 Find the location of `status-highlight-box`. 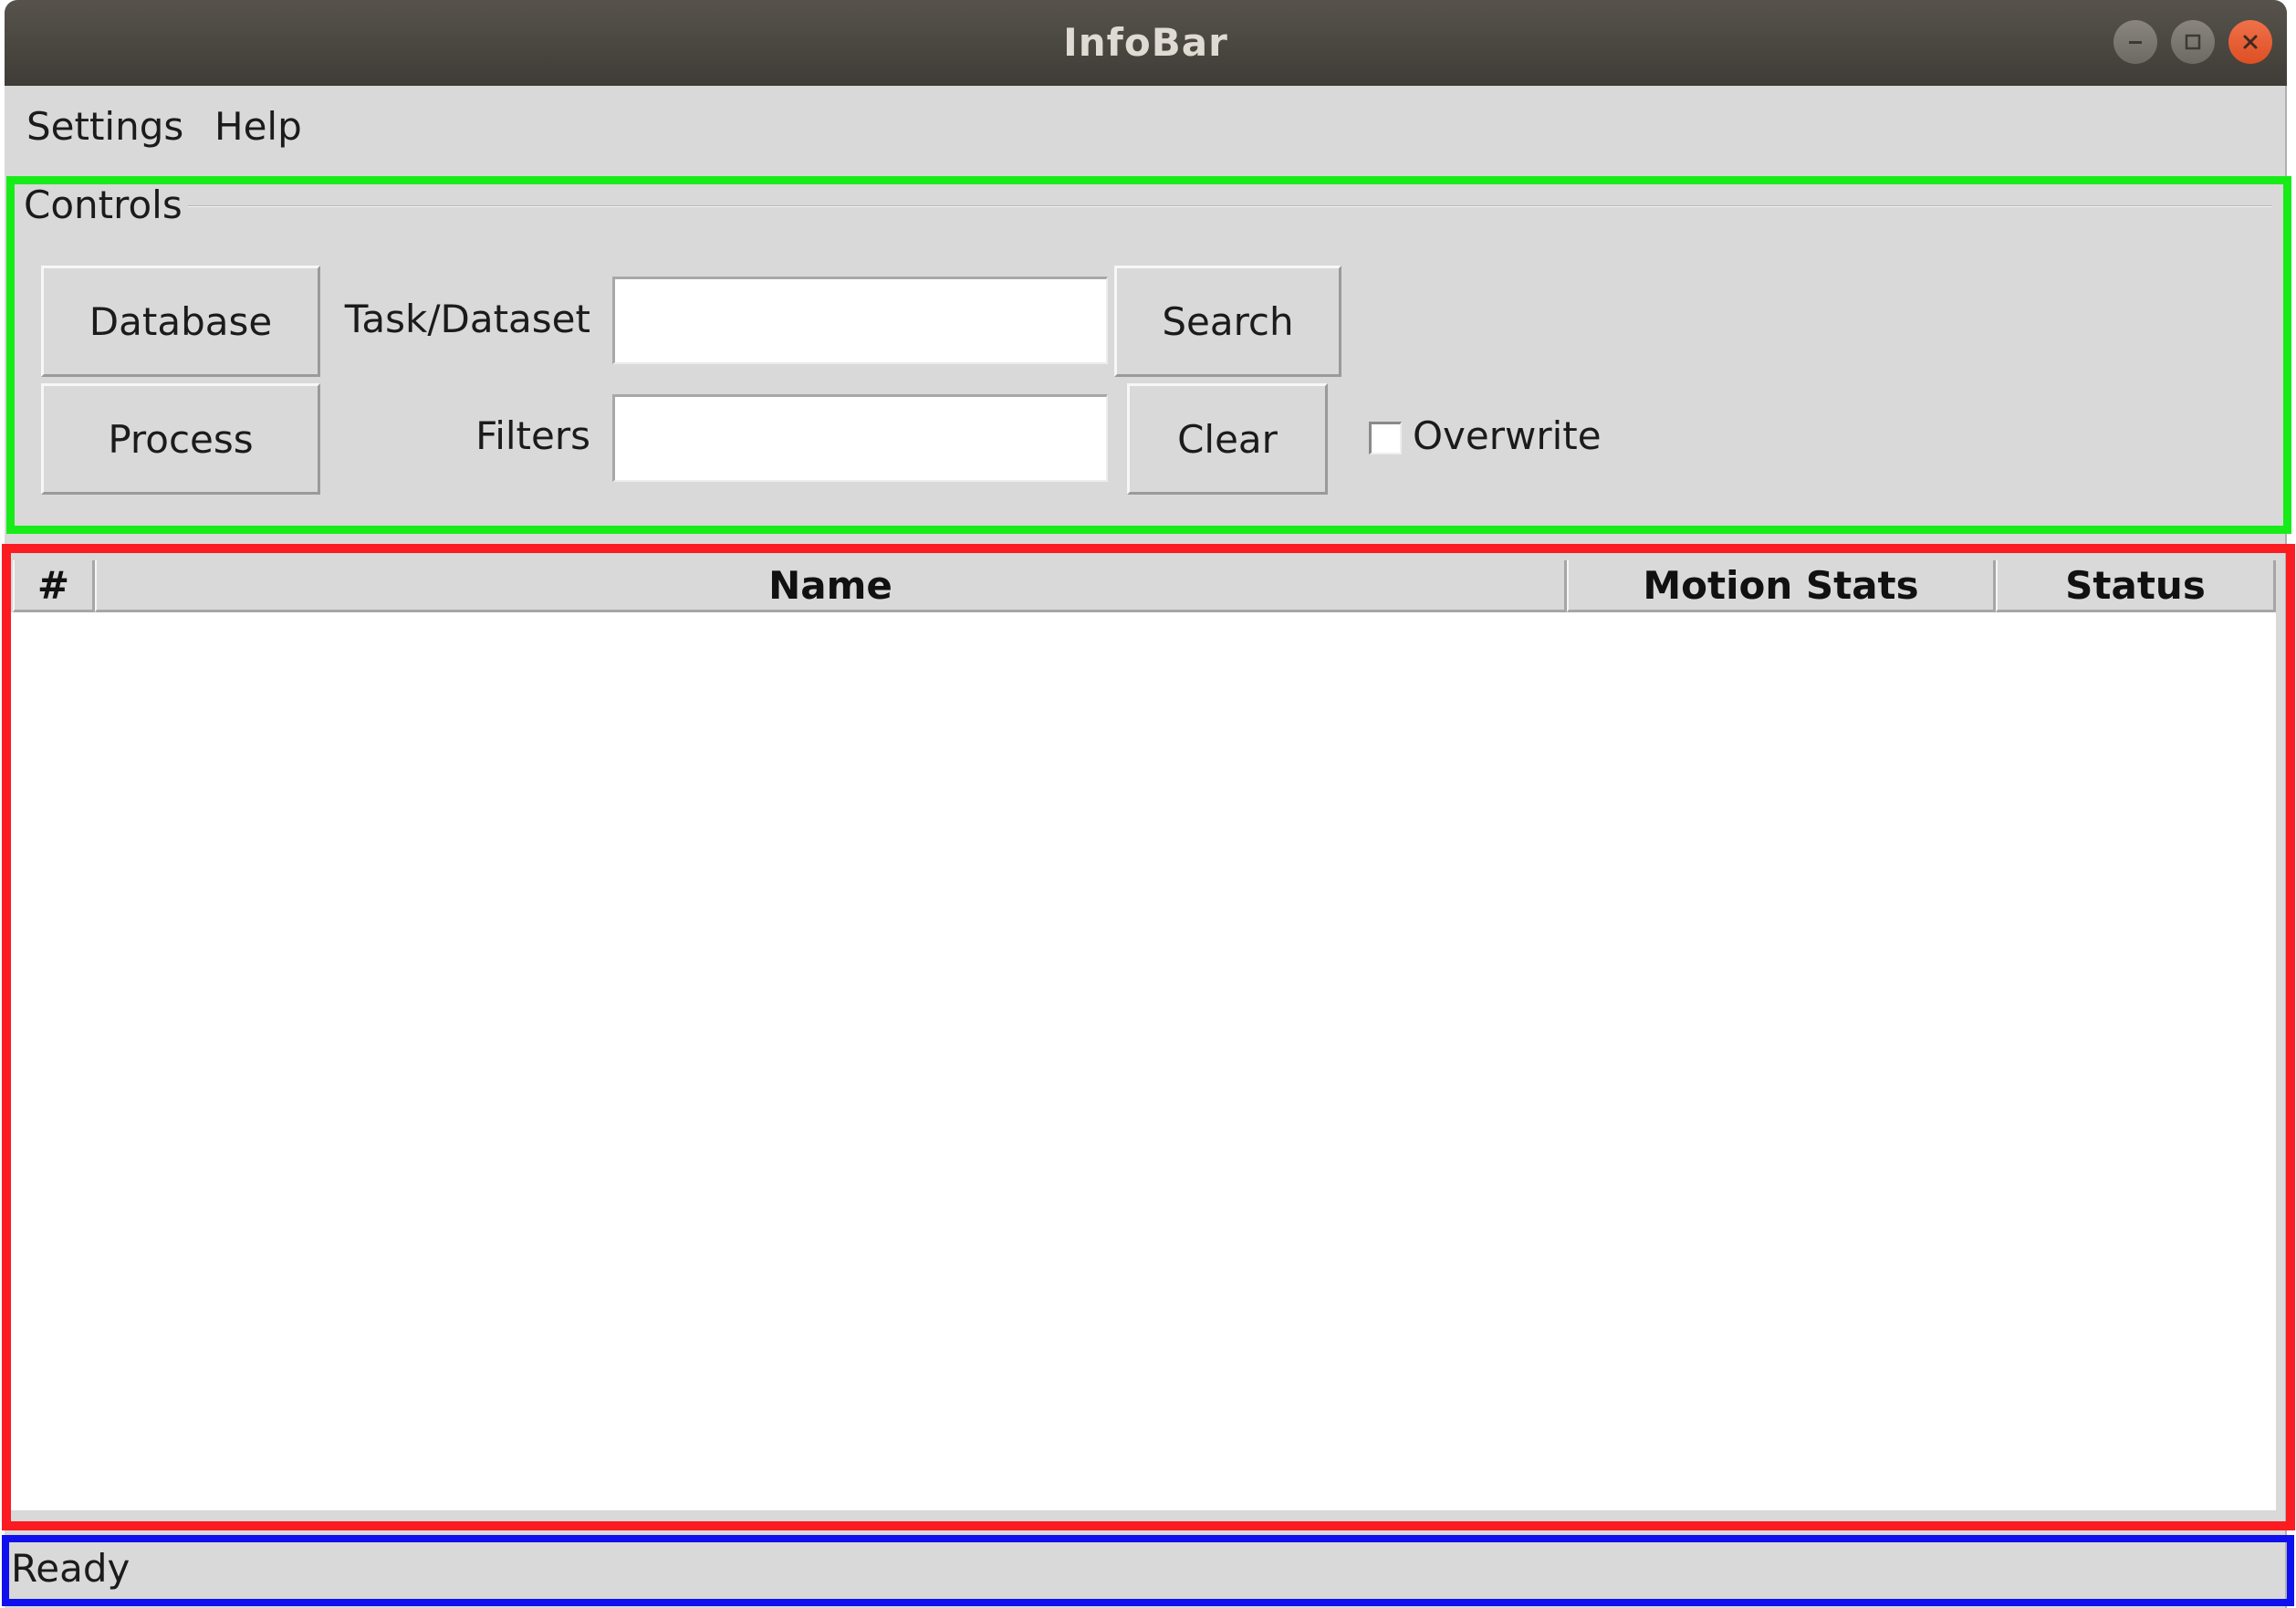

status-highlight-box is located at coordinates (1148, 1570).